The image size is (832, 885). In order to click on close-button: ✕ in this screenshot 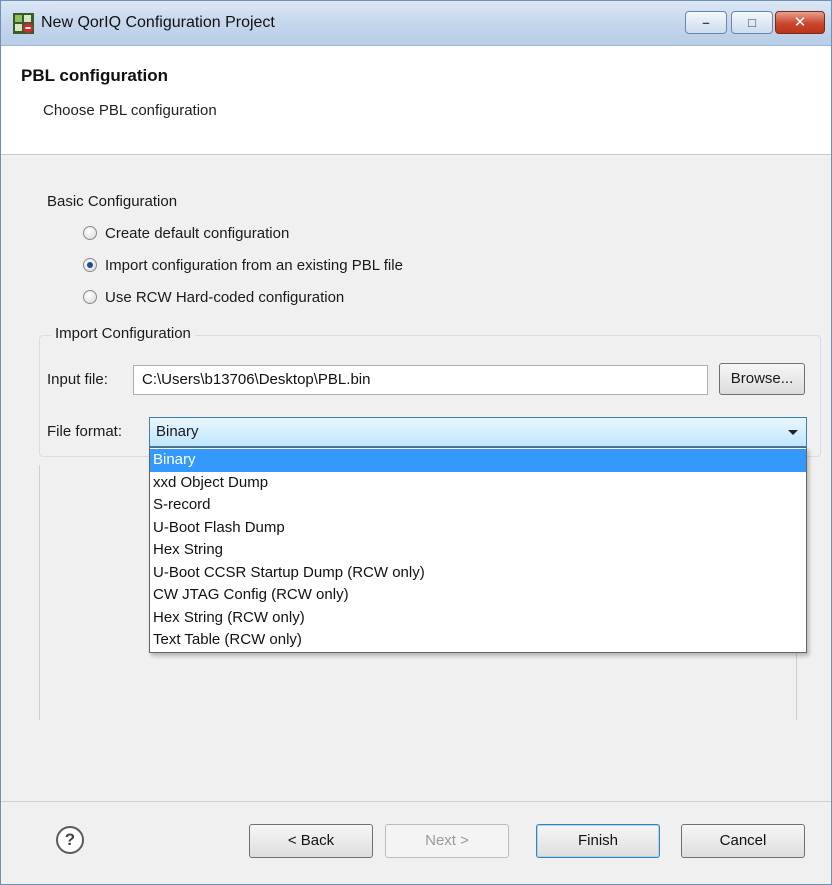, I will do `click(800, 22)`.